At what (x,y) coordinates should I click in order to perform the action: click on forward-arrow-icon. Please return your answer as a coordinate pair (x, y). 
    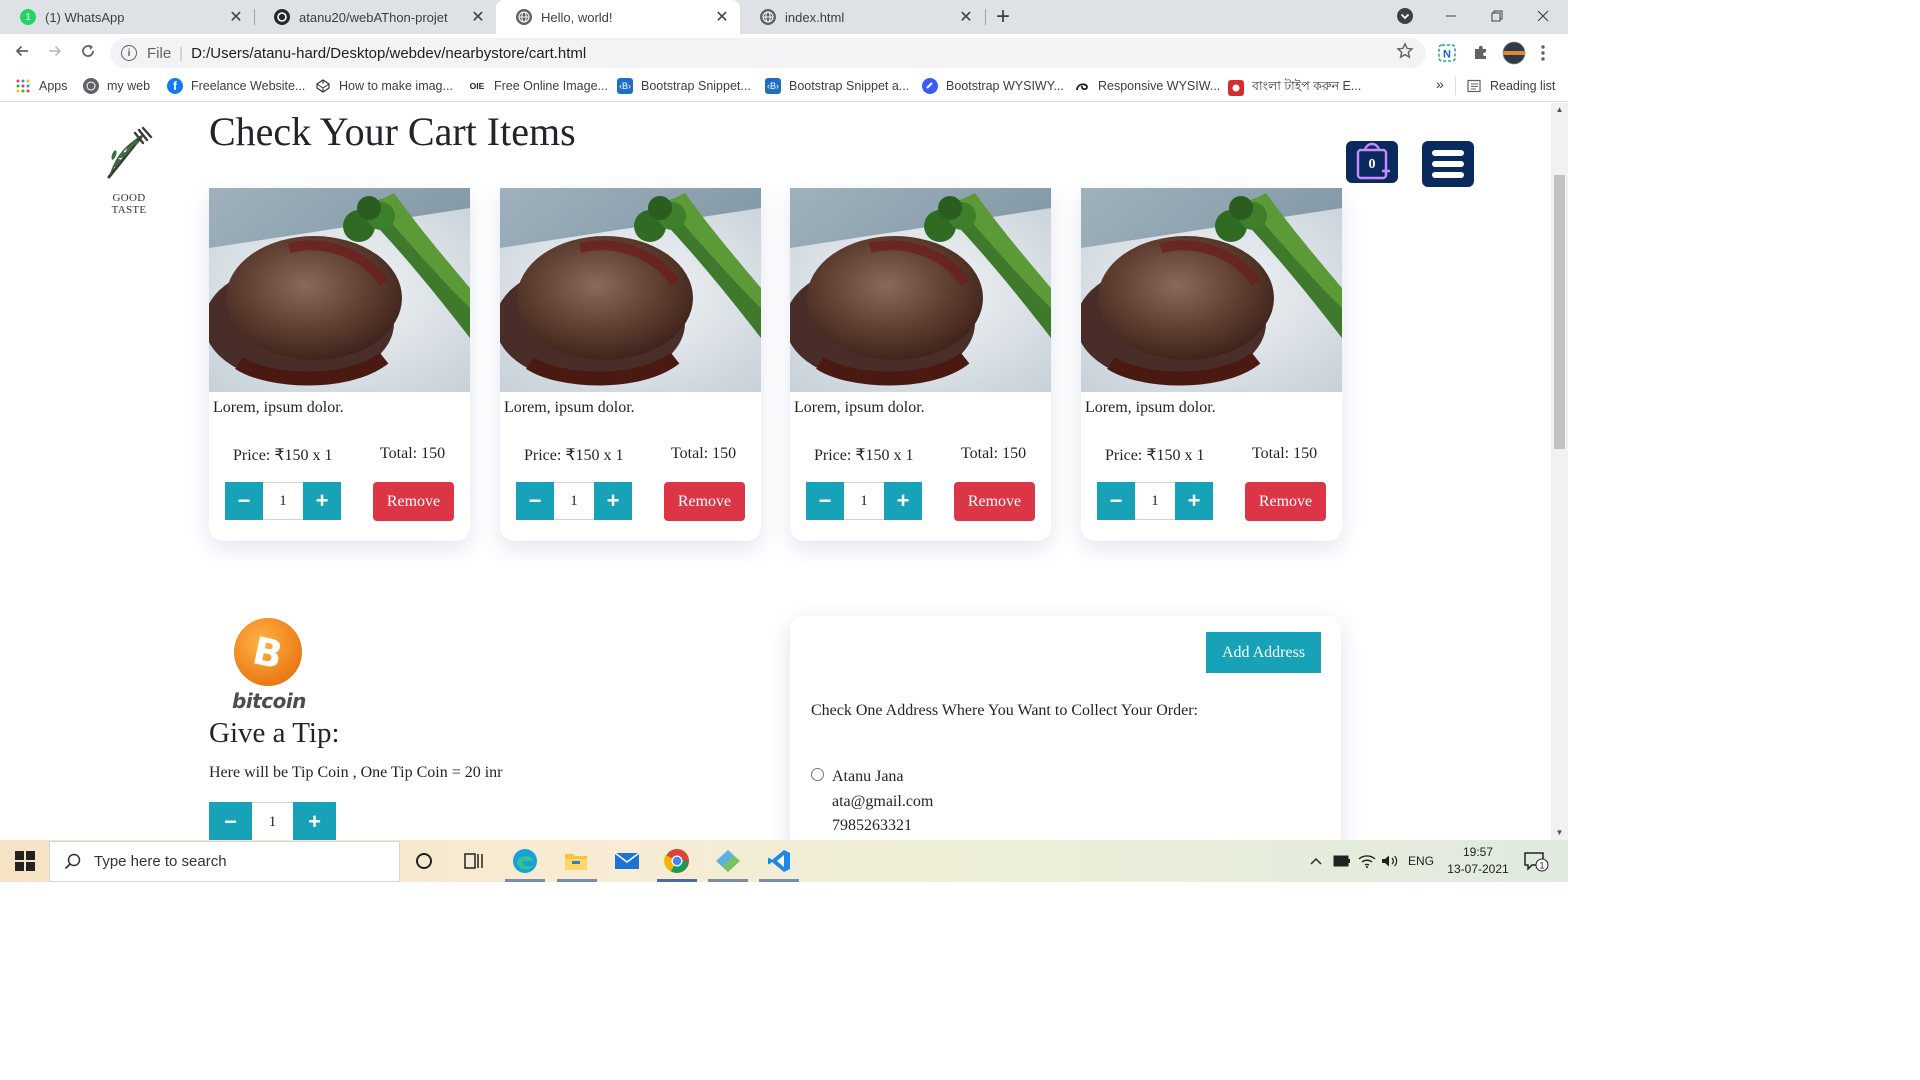
    Looking at the image, I should click on (55, 53).